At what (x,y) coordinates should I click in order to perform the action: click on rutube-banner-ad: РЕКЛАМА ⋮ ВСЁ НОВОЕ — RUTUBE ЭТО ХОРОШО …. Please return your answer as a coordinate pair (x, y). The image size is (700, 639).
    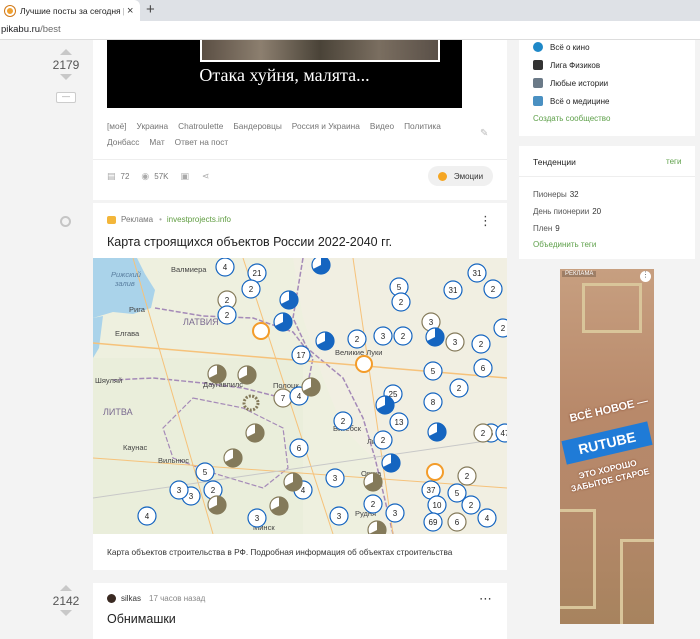
    Looking at the image, I should click on (607, 446).